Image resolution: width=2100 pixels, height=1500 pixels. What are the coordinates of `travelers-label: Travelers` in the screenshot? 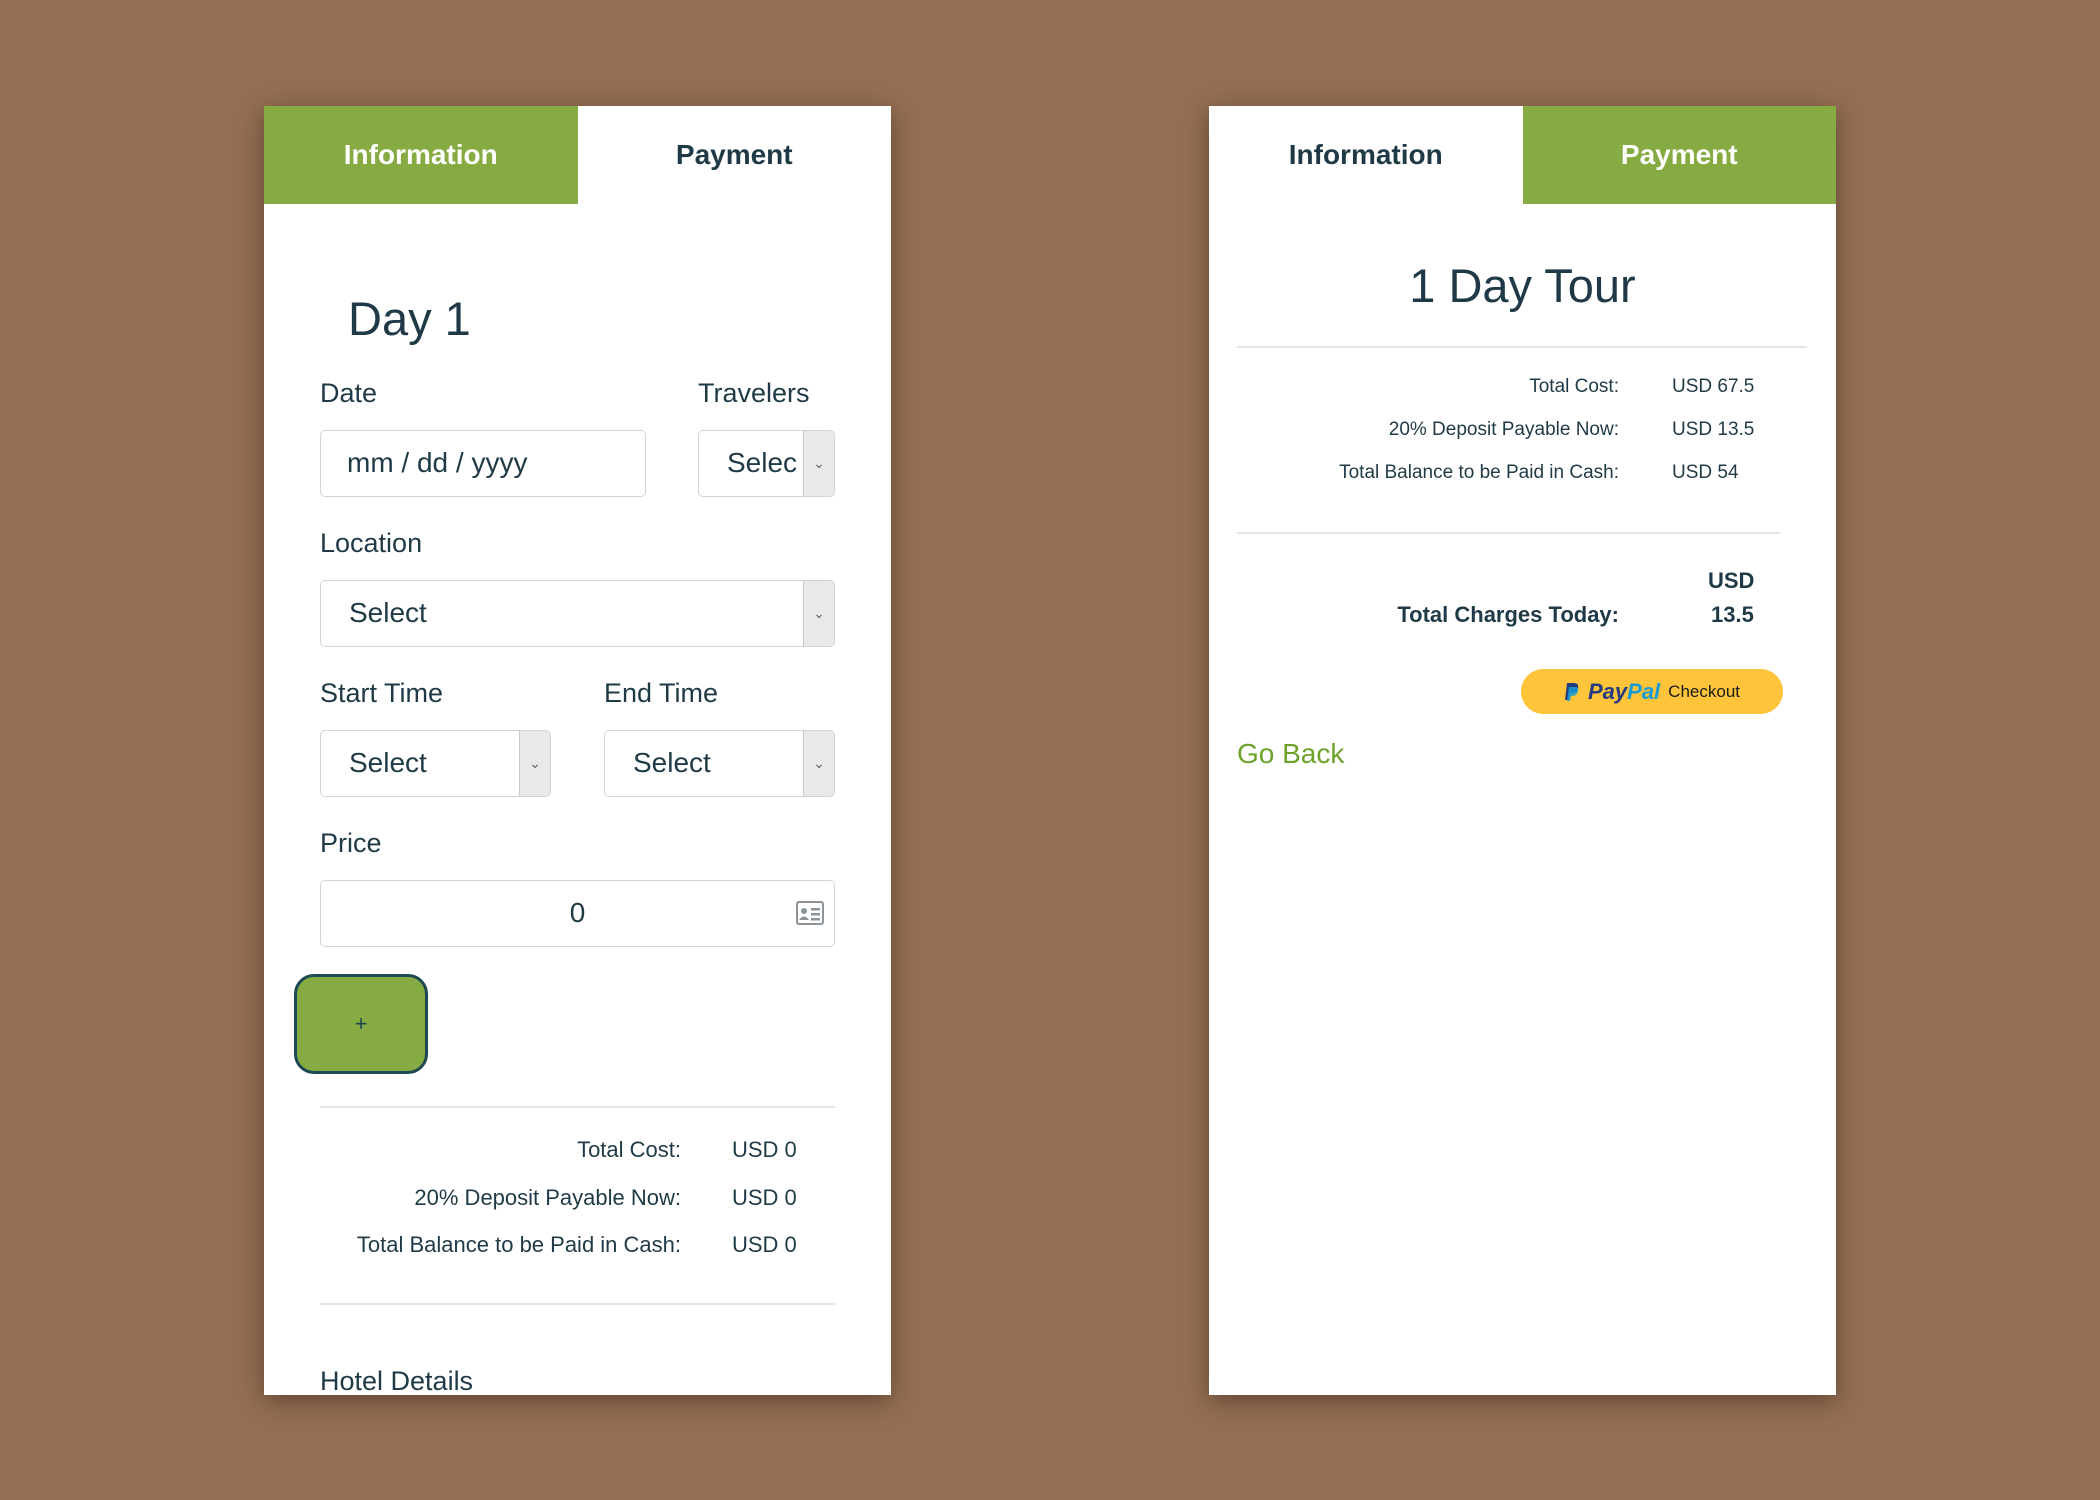 It's located at (754, 393).